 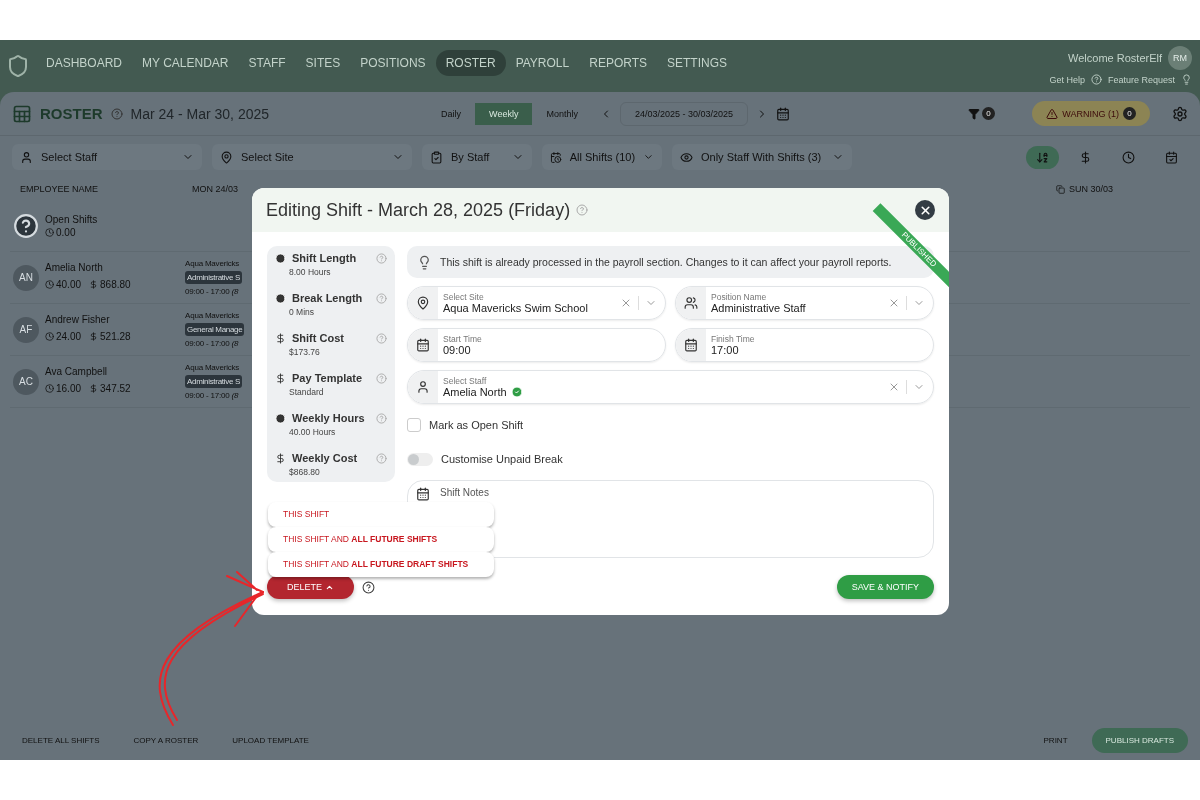 What do you see at coordinates (393, 63) in the screenshot?
I see `nav-tab: POSITIONS` at bounding box center [393, 63].